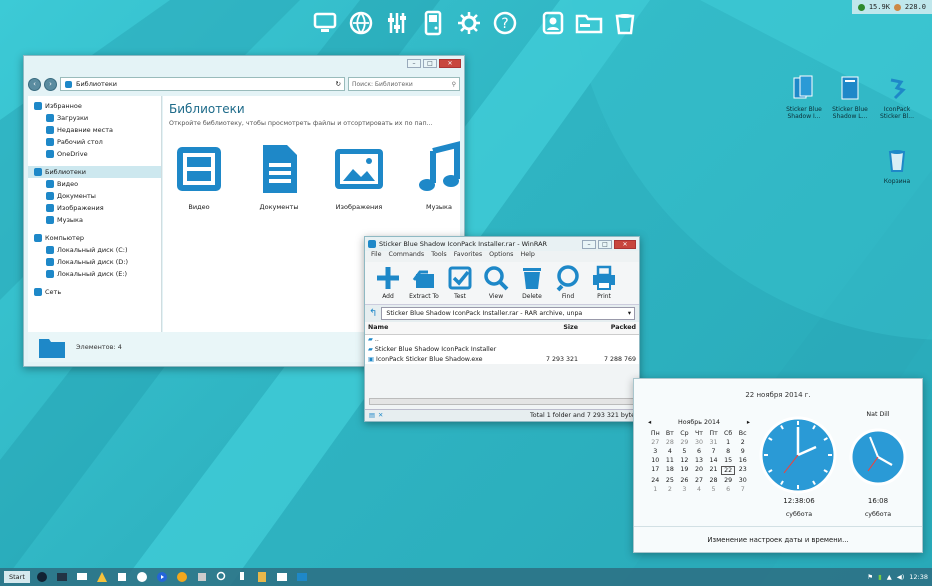  I want to click on store-icon, so click(302, 577).